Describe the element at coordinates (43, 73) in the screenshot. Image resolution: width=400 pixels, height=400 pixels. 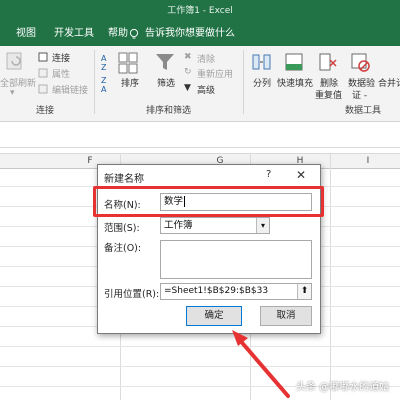
I see `properties-icon` at that location.